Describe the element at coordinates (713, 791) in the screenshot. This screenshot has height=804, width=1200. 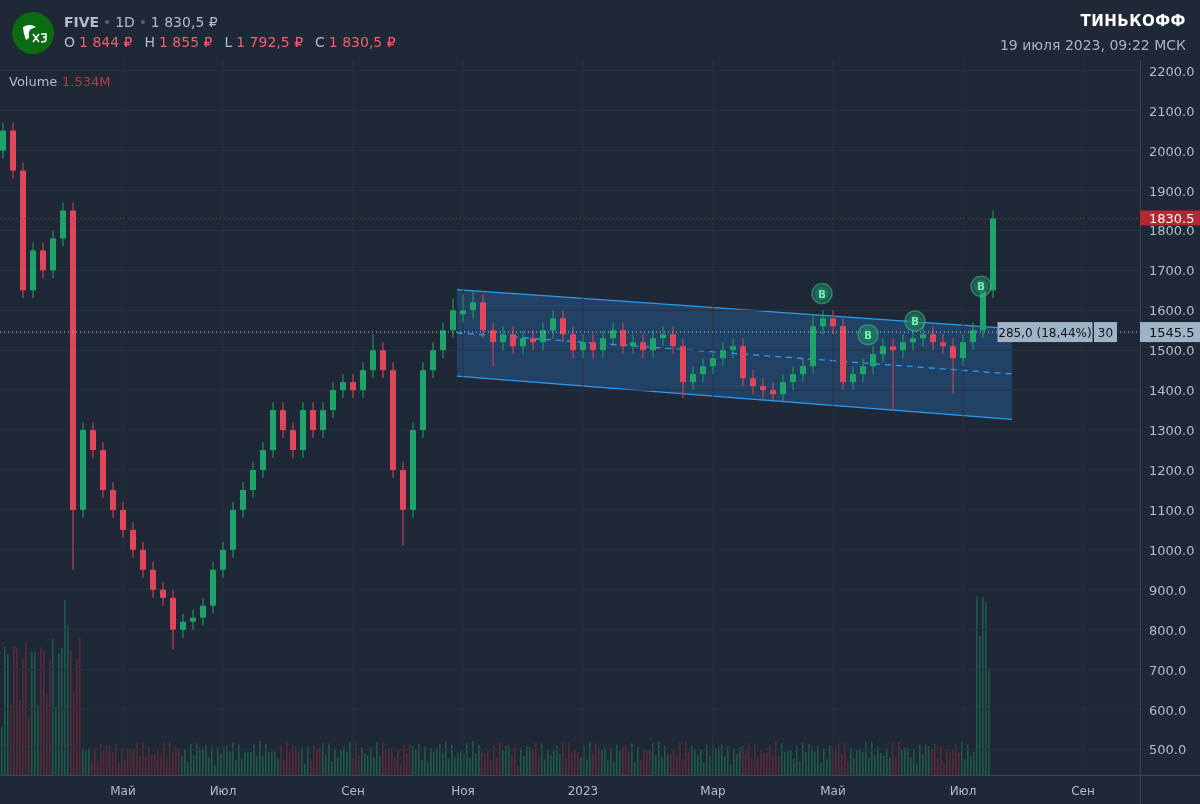
I see `time-tick-label: Мар` at that location.